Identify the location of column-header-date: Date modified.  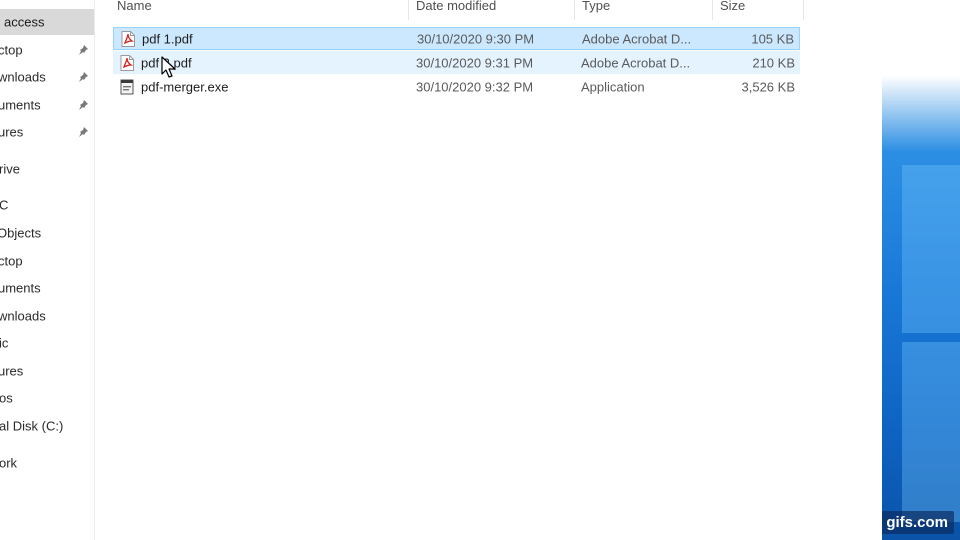
(456, 10).